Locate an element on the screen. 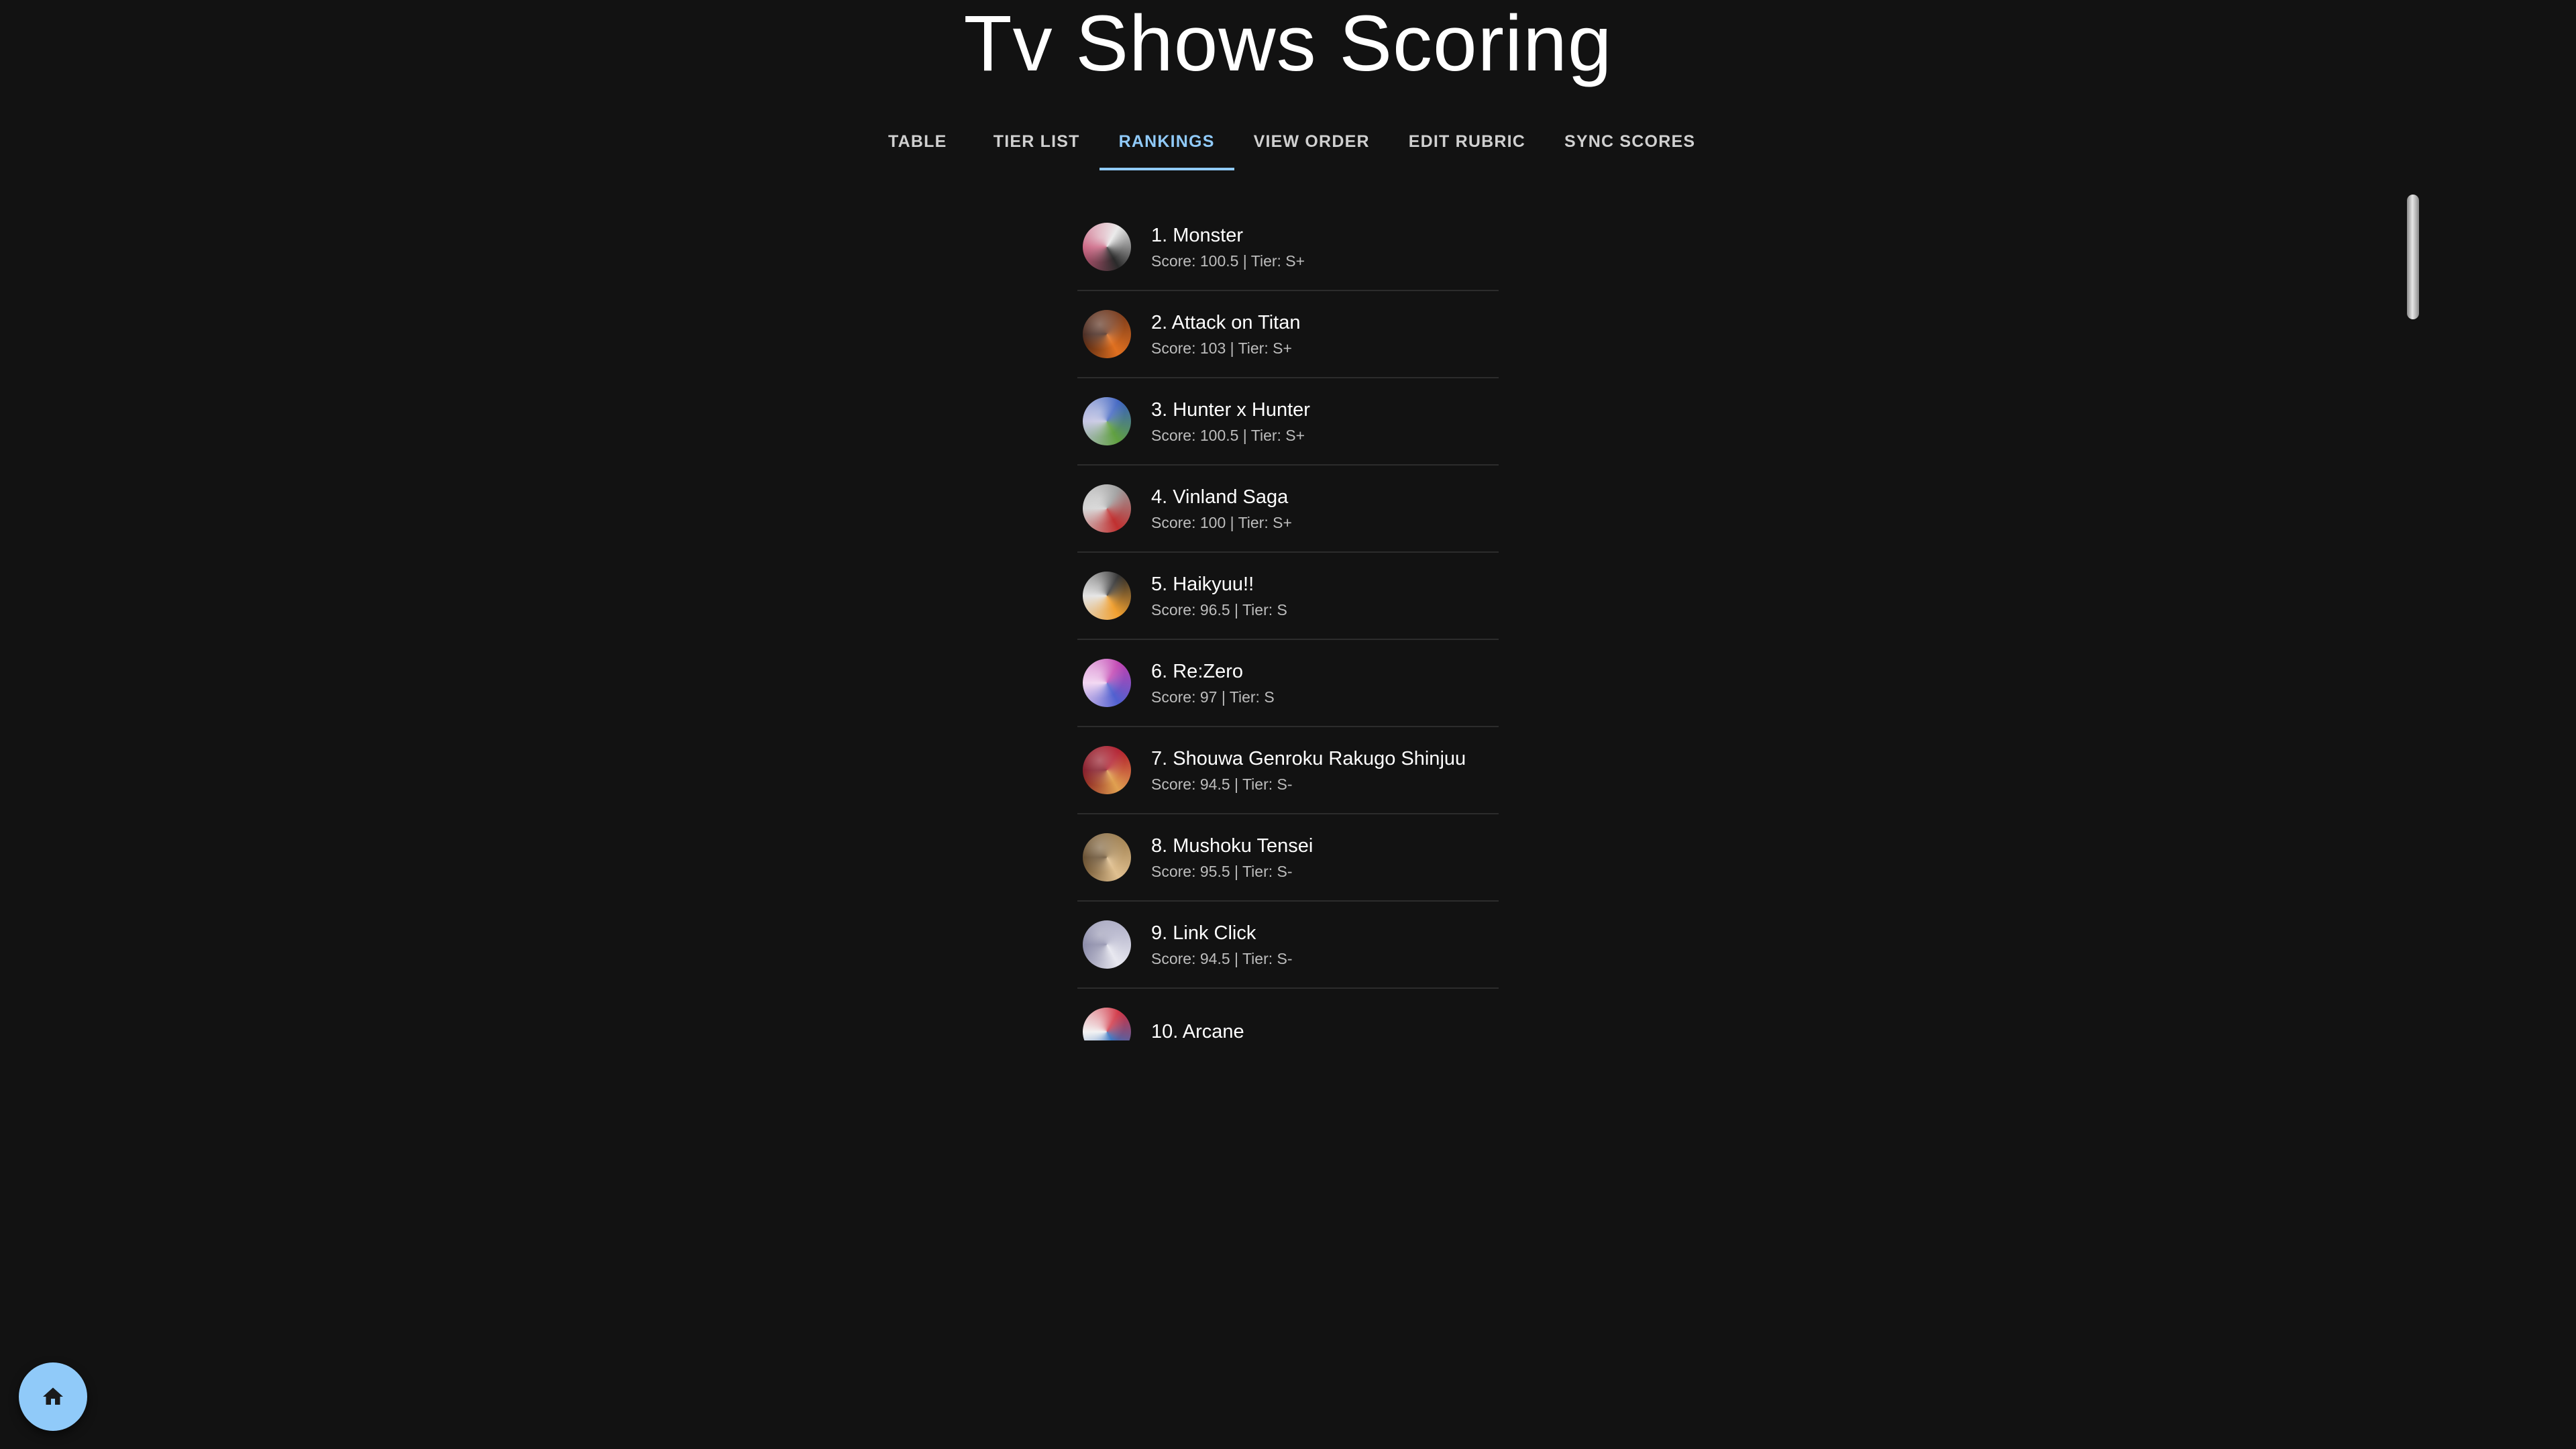 The width and height of the screenshot is (2576, 1449). ranking-item-name: 9. Link Click is located at coordinates (1203, 933).